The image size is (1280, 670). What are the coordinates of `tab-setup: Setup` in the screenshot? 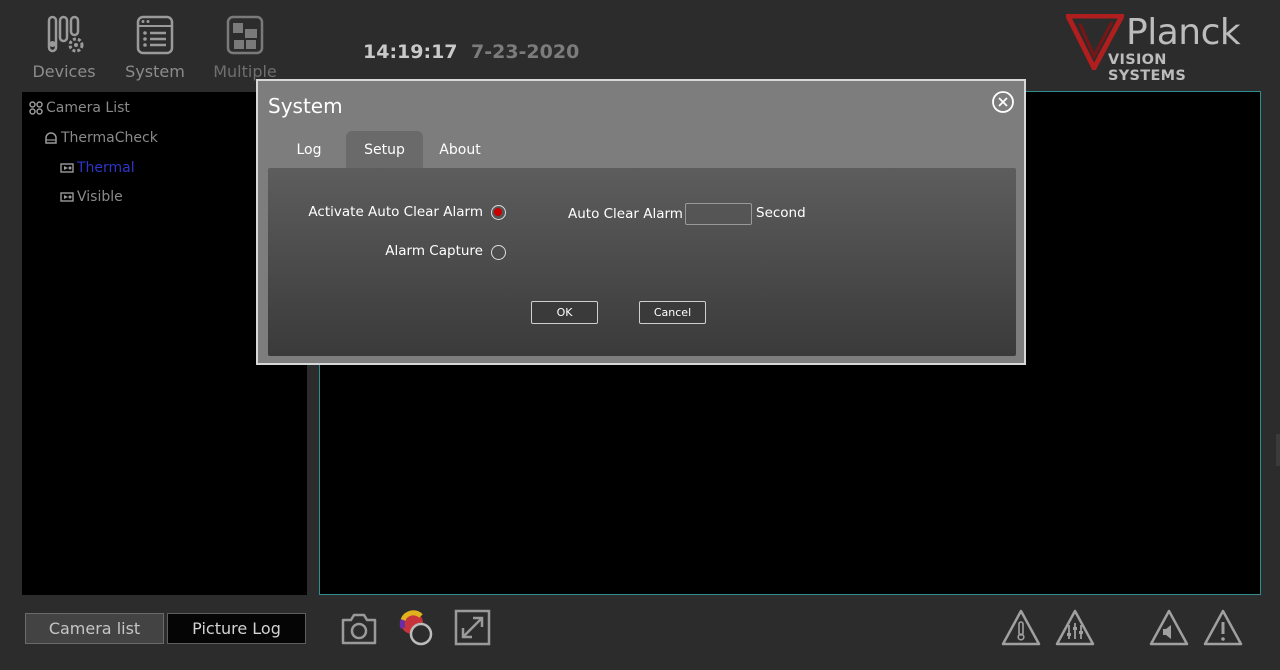 It's located at (384, 149).